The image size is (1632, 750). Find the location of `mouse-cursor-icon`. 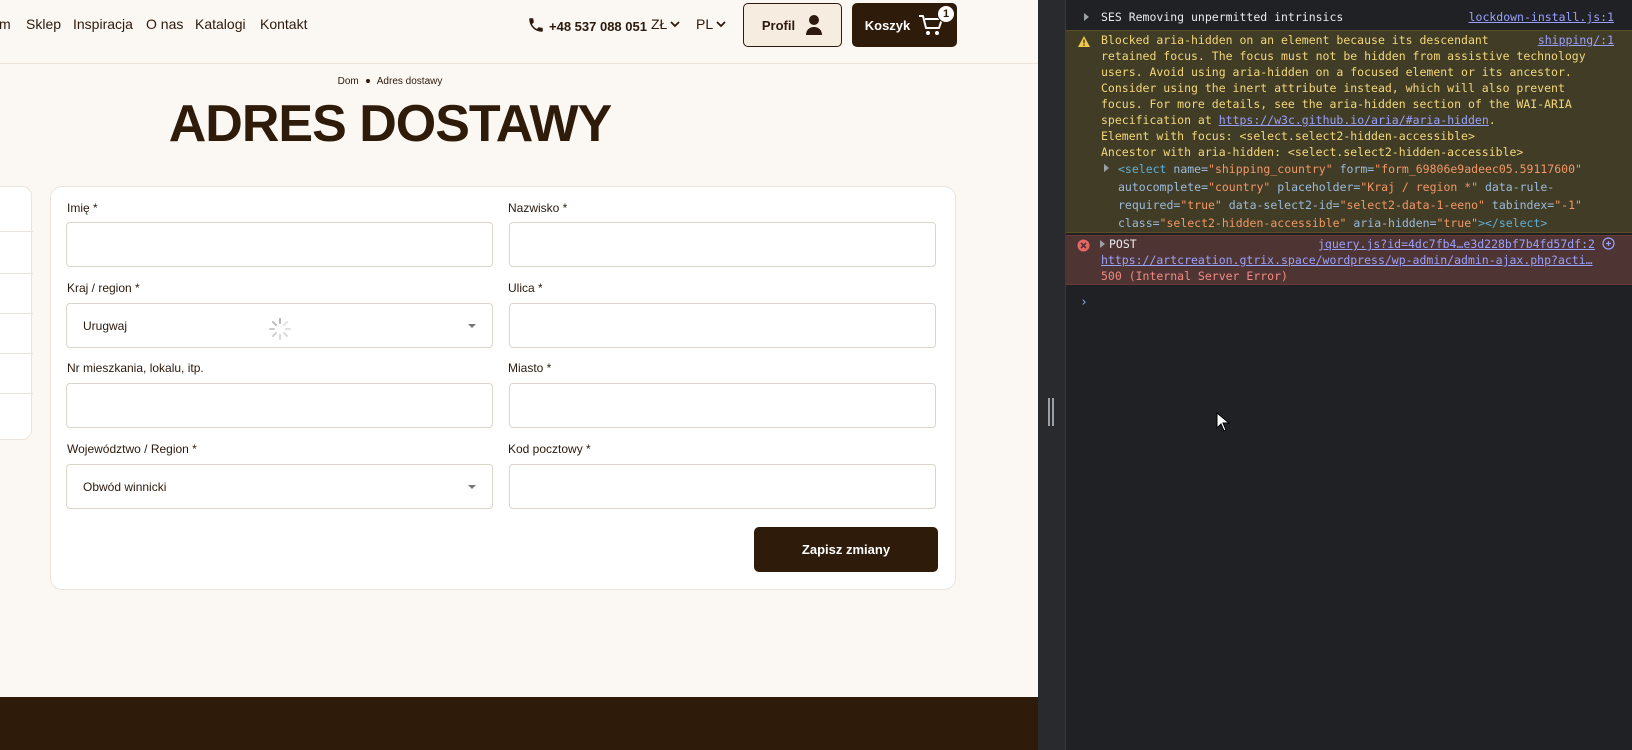

mouse-cursor-icon is located at coordinates (1223, 422).